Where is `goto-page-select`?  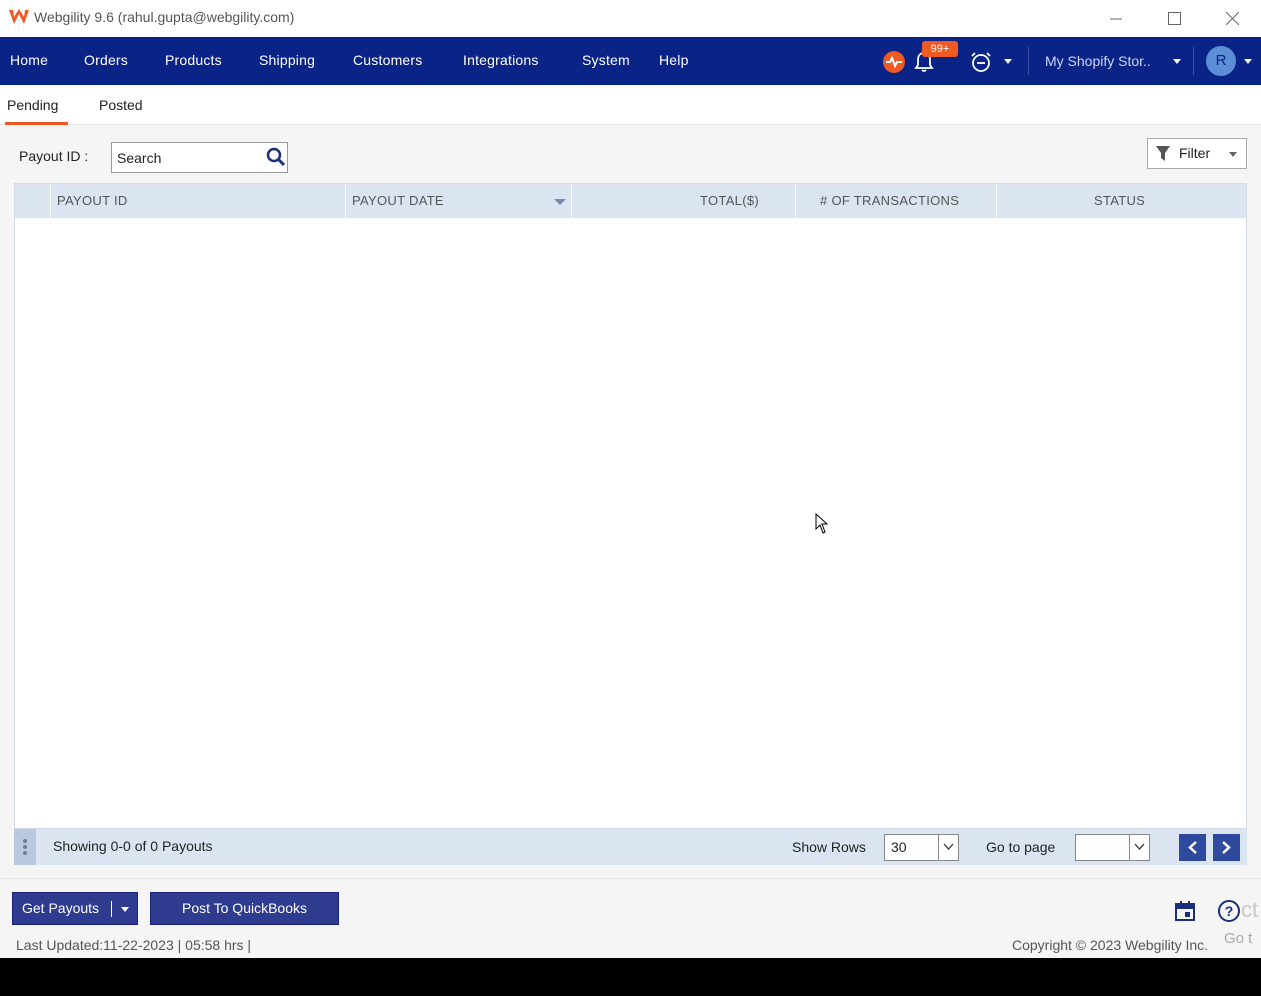
goto-page-select is located at coordinates (1112, 847).